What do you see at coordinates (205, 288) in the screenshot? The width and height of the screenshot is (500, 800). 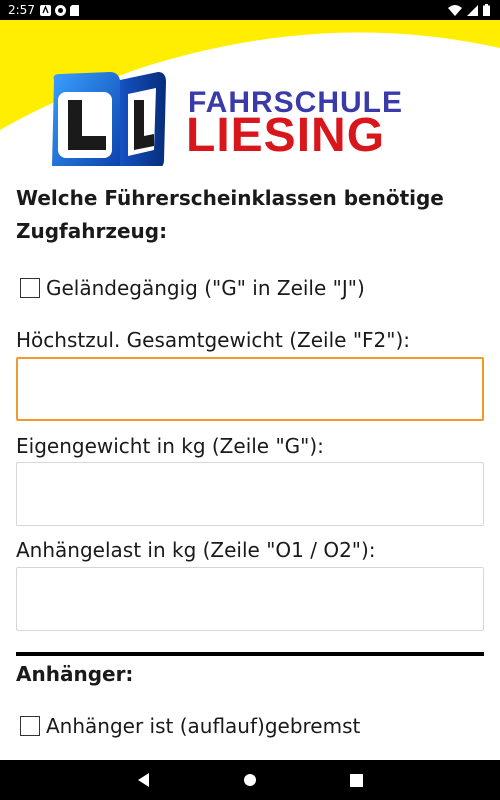 I see `offroad-checkbox-label: Geländegängig ("G" in Zeile "J")` at bounding box center [205, 288].